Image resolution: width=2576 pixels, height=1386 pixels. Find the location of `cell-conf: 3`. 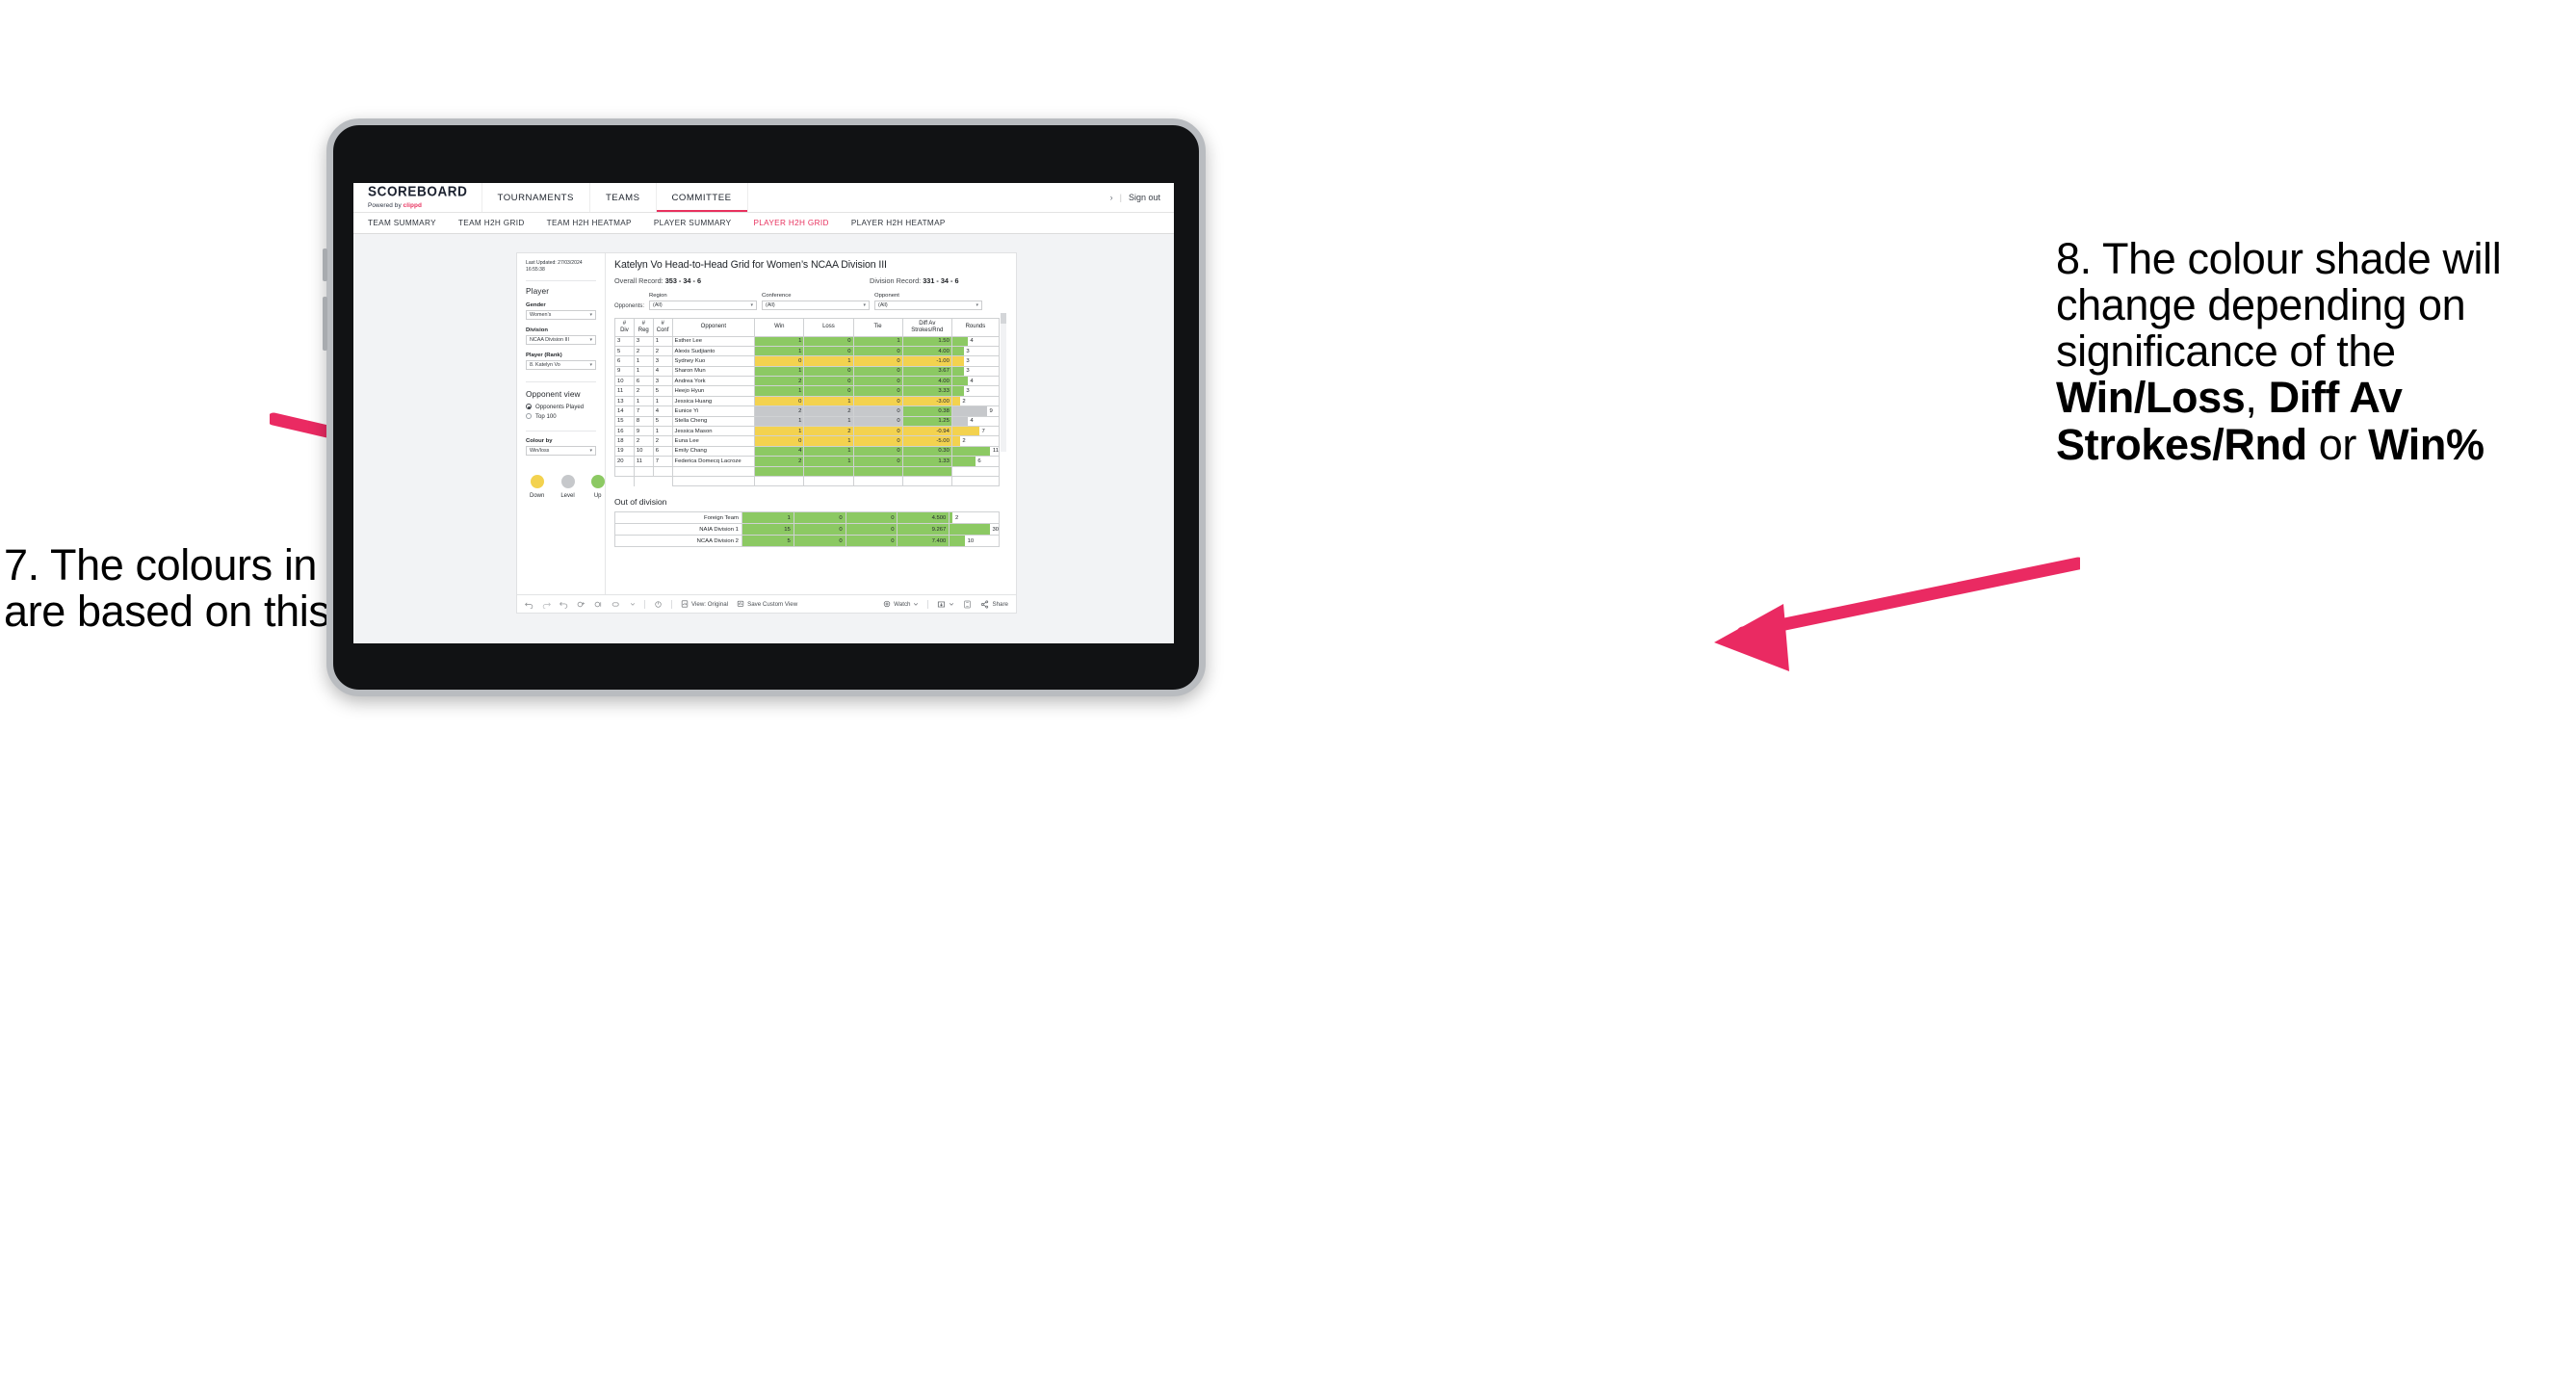

cell-conf: 3 is located at coordinates (662, 361).